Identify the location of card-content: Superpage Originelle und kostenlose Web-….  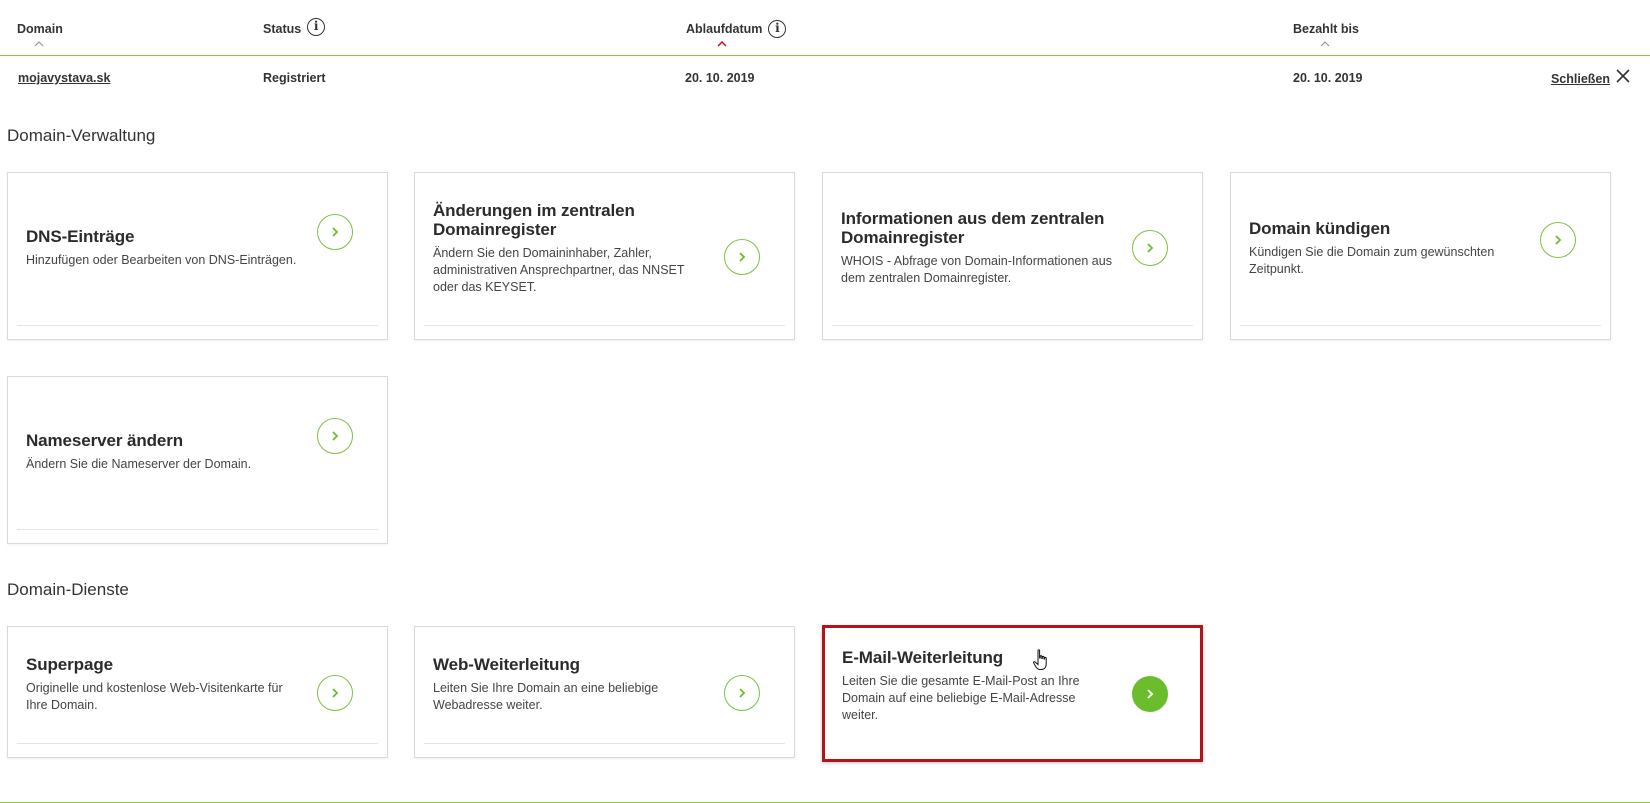
(162, 684).